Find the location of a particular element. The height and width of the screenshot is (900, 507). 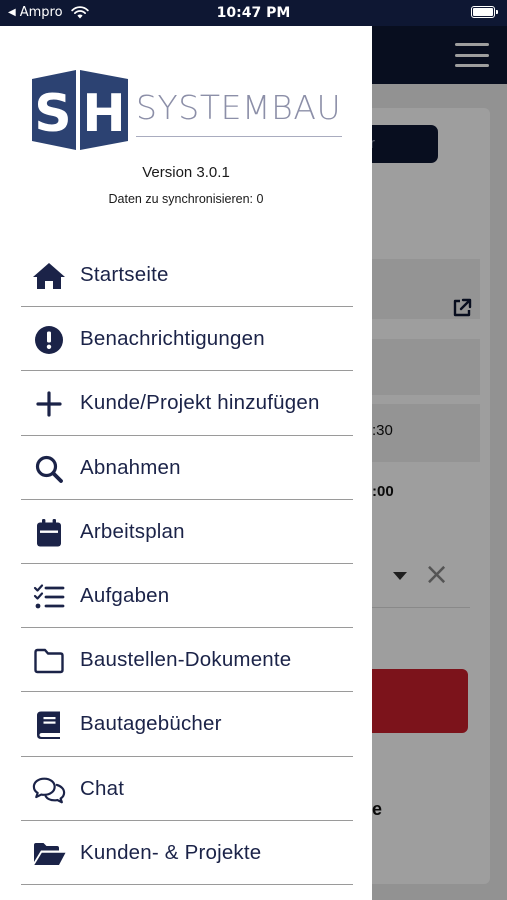

calendar-icon is located at coordinates (49, 533).